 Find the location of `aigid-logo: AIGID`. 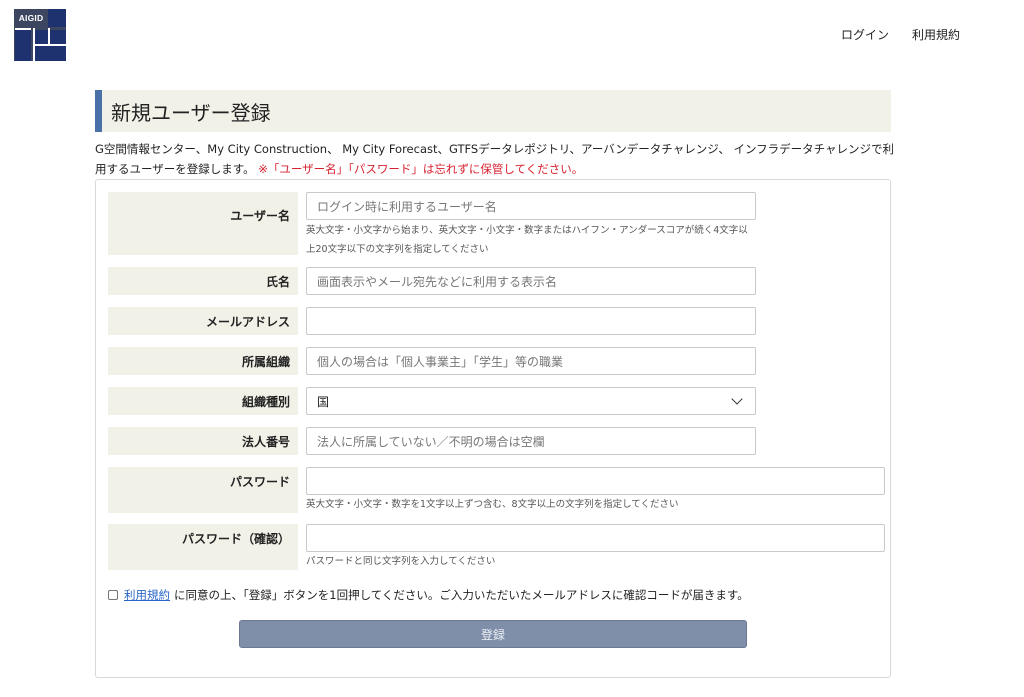

aigid-logo: AIGID is located at coordinates (40, 35).